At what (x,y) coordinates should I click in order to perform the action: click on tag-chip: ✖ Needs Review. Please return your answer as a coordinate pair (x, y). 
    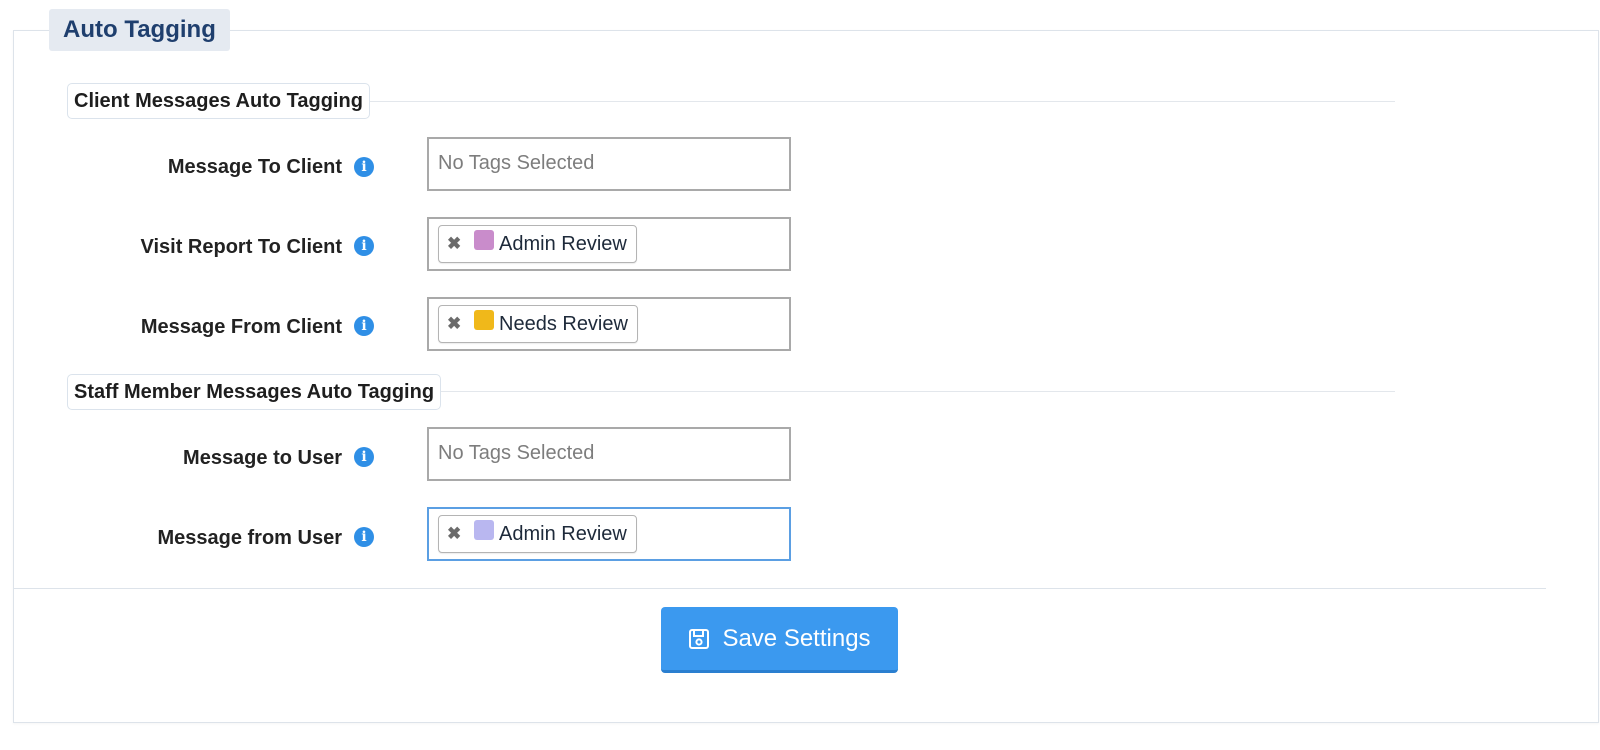
    Looking at the image, I should click on (538, 324).